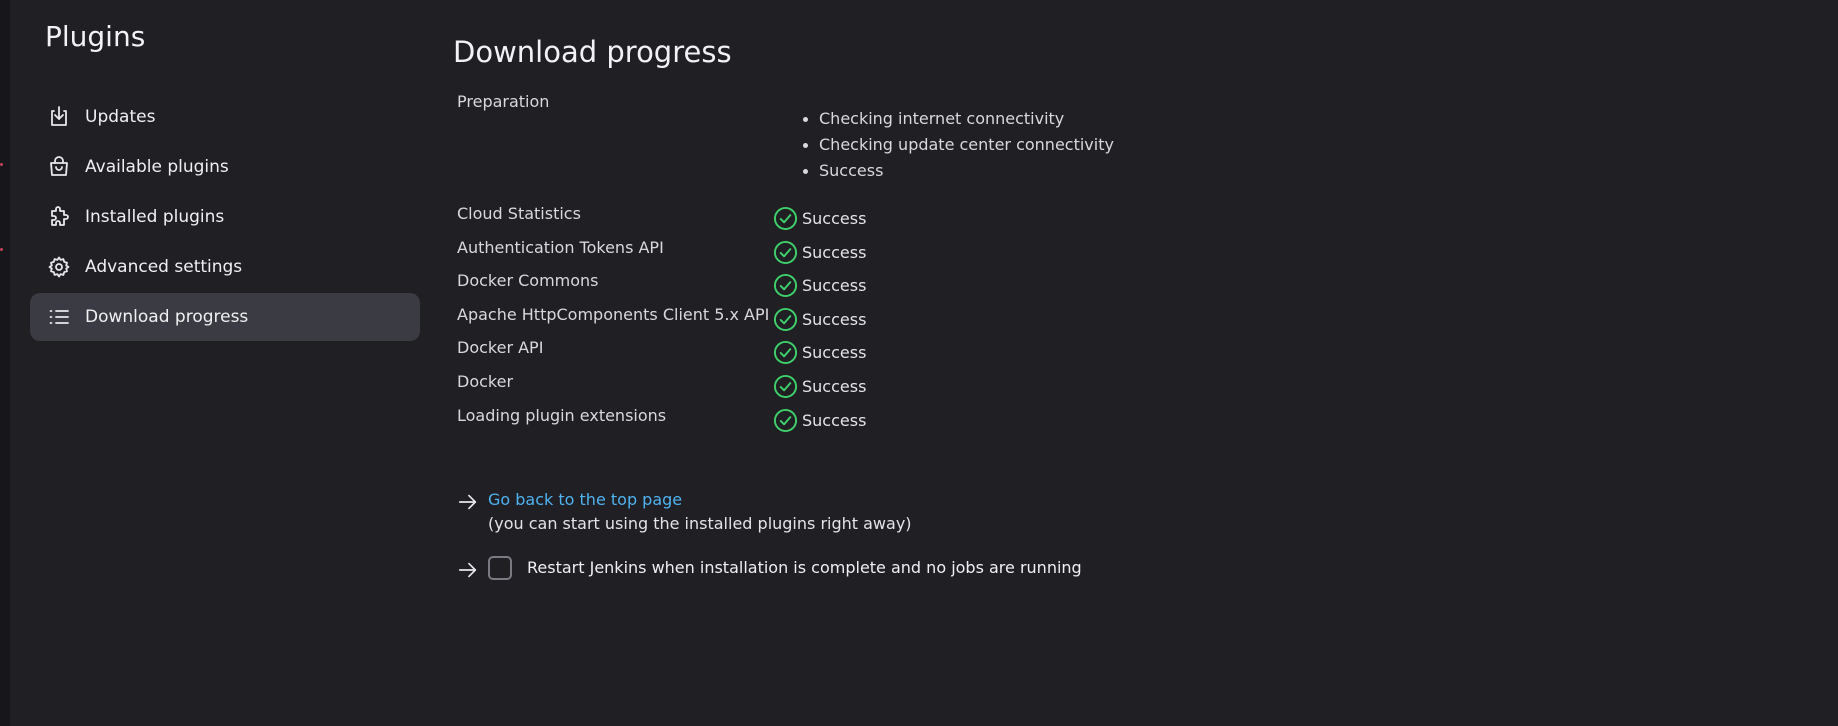 The width and height of the screenshot is (1838, 726). What do you see at coordinates (157, 167) in the screenshot?
I see `sidebar-item-label: Available plugins` at bounding box center [157, 167].